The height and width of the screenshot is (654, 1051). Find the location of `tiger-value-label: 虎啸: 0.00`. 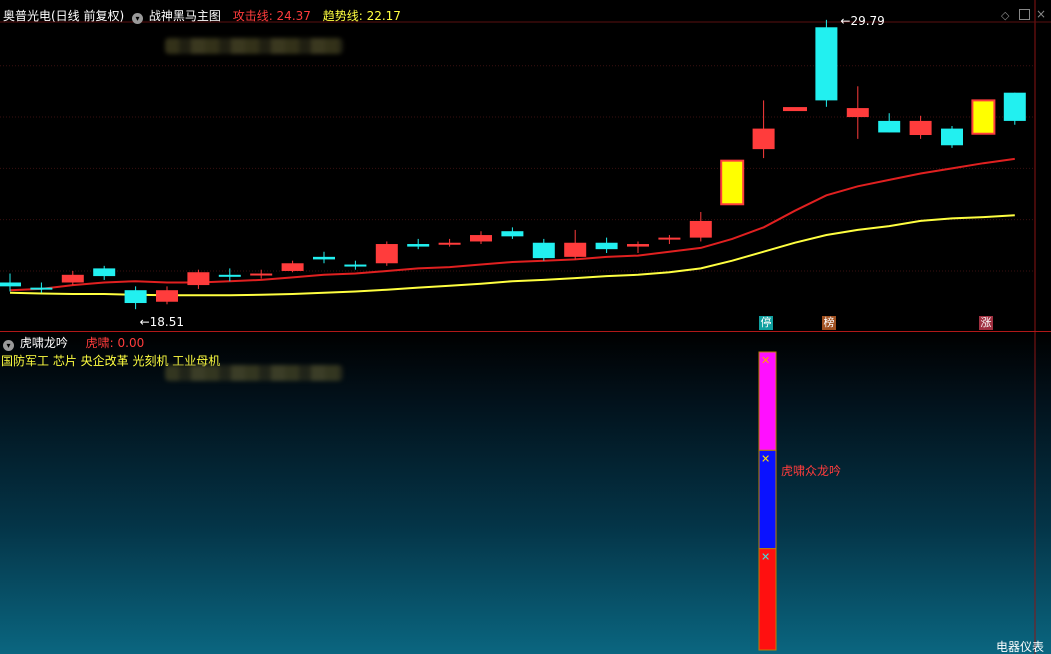

tiger-value-label: 虎啸: 0.00 is located at coordinates (115, 343).